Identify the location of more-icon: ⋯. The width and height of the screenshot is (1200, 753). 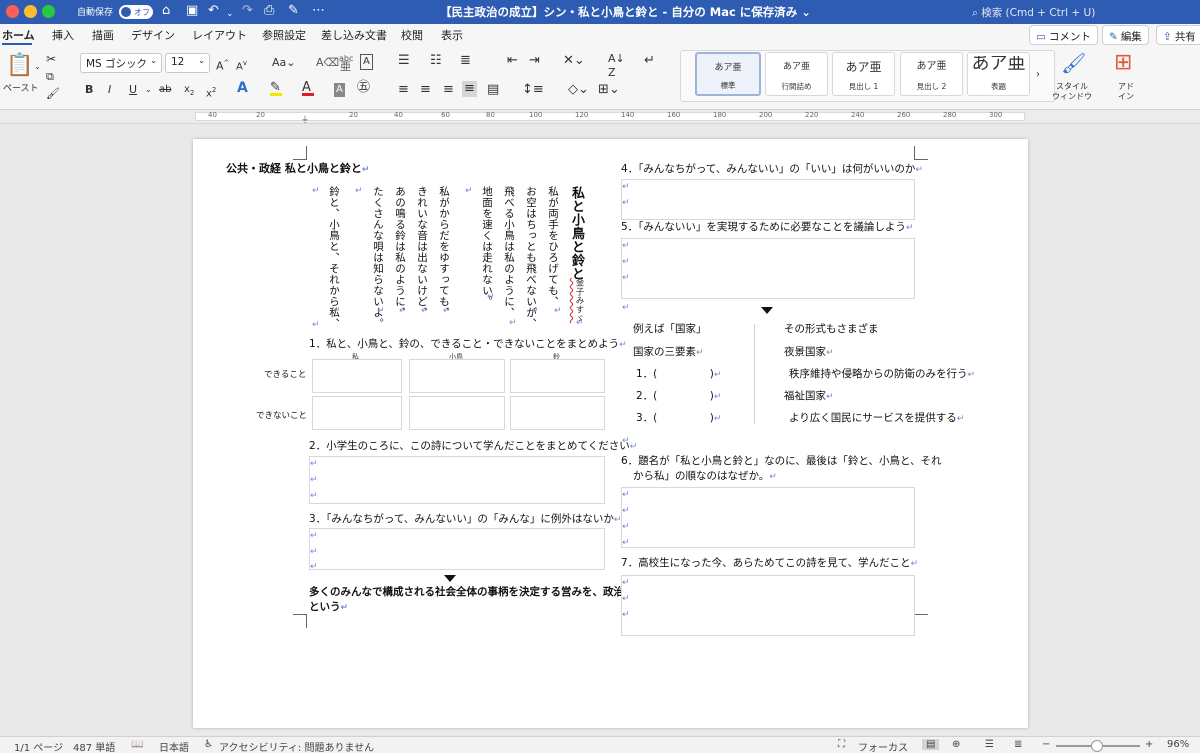
(318, 11).